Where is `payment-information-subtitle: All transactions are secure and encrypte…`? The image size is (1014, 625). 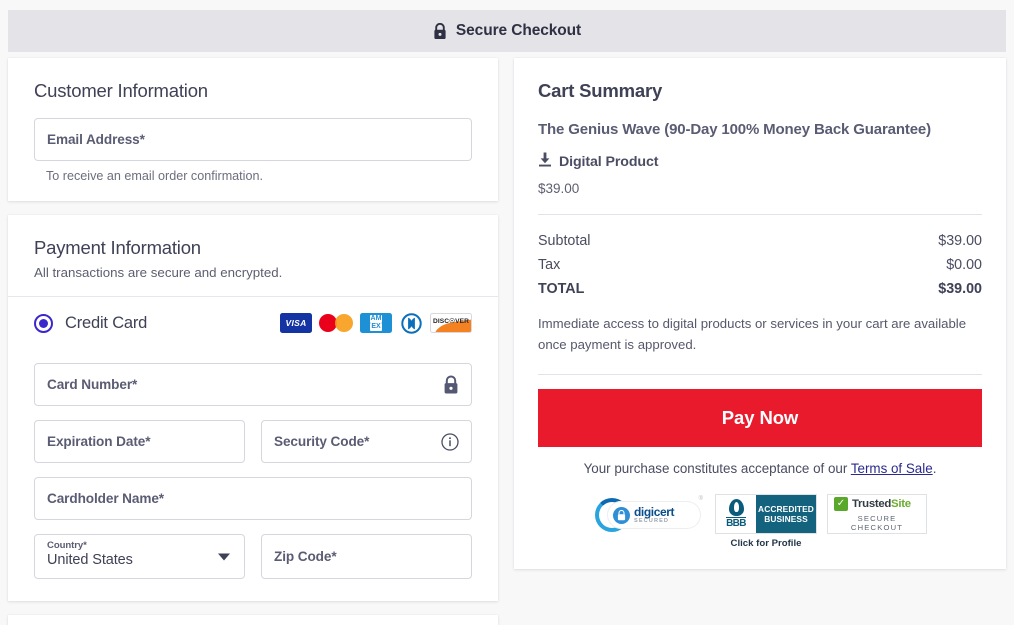
payment-information-subtitle: All transactions are secure and encrypte… is located at coordinates (158, 272).